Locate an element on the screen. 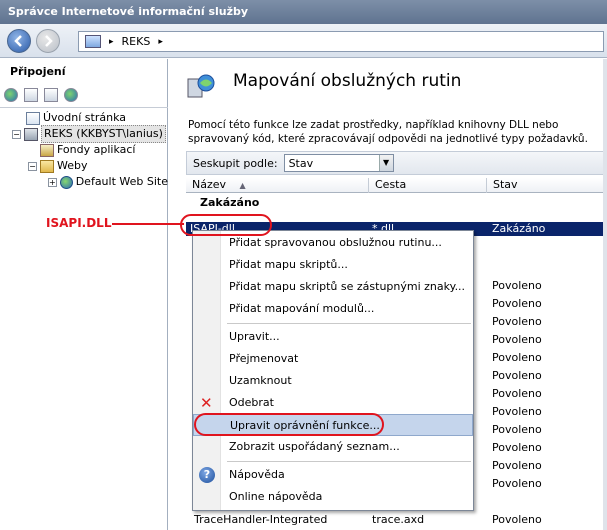 The image size is (607, 530). handler-mappings-icon is located at coordinates (201, 86).